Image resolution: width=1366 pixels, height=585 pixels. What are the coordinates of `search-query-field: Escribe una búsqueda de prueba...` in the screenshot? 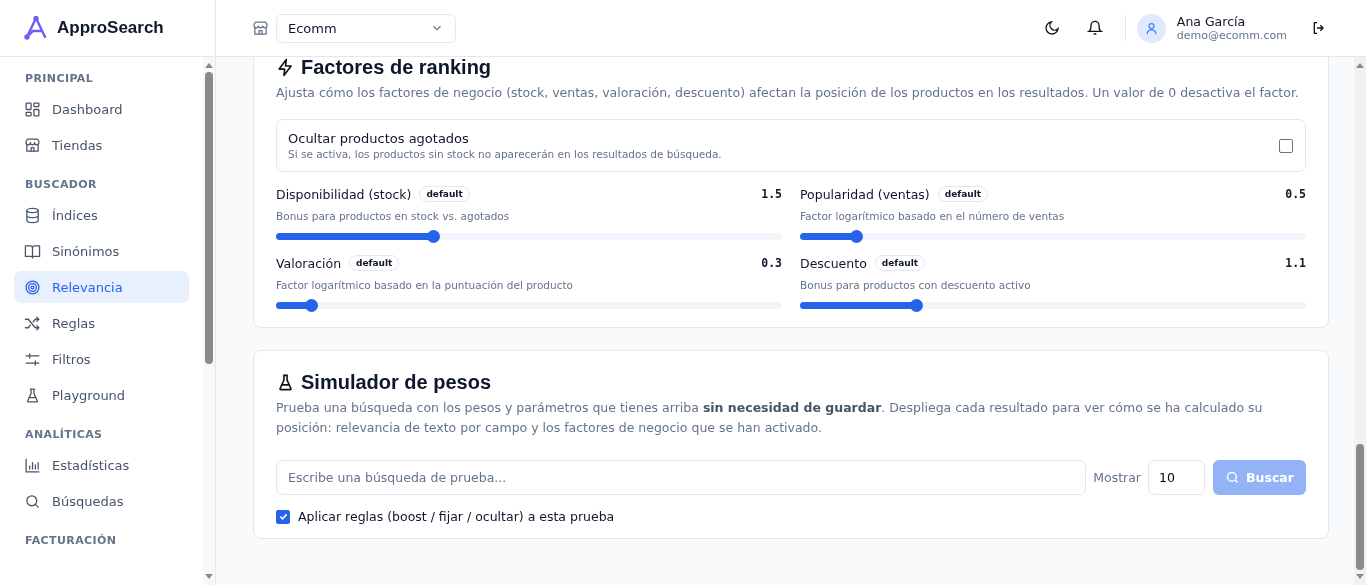 It's located at (681, 477).